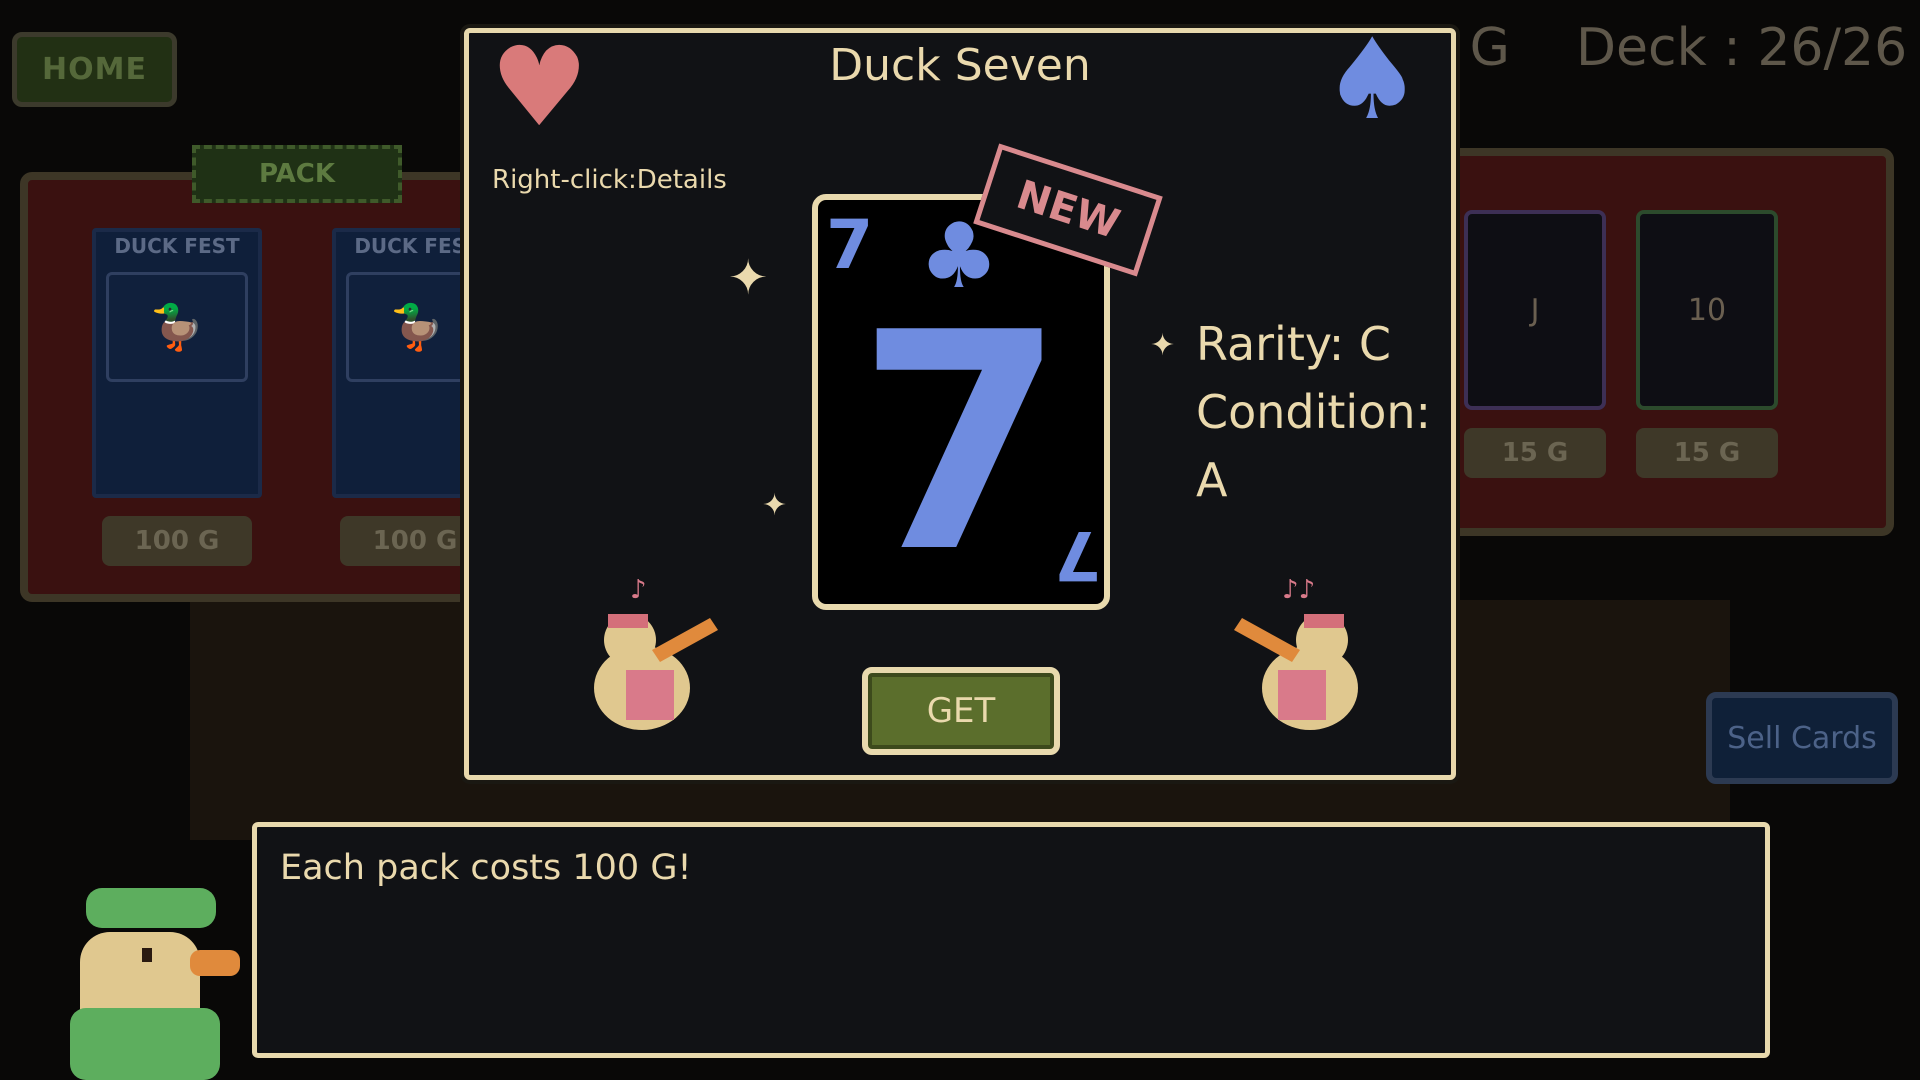  Describe the element at coordinates (961, 711) in the screenshot. I see `get-button: GET` at that location.